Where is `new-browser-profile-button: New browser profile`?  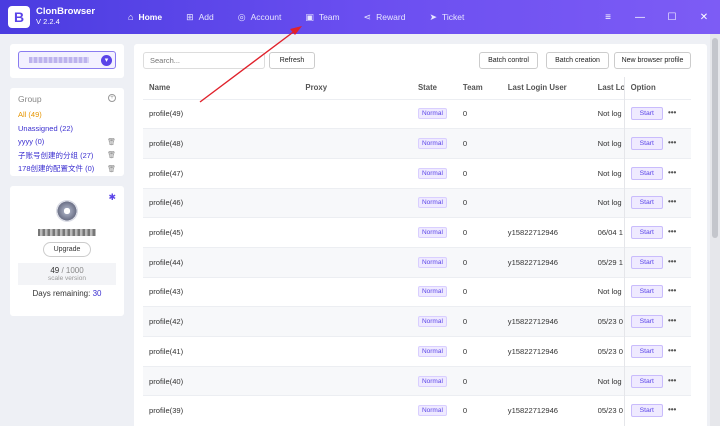
new-browser-profile-button: New browser profile is located at coordinates (652, 60).